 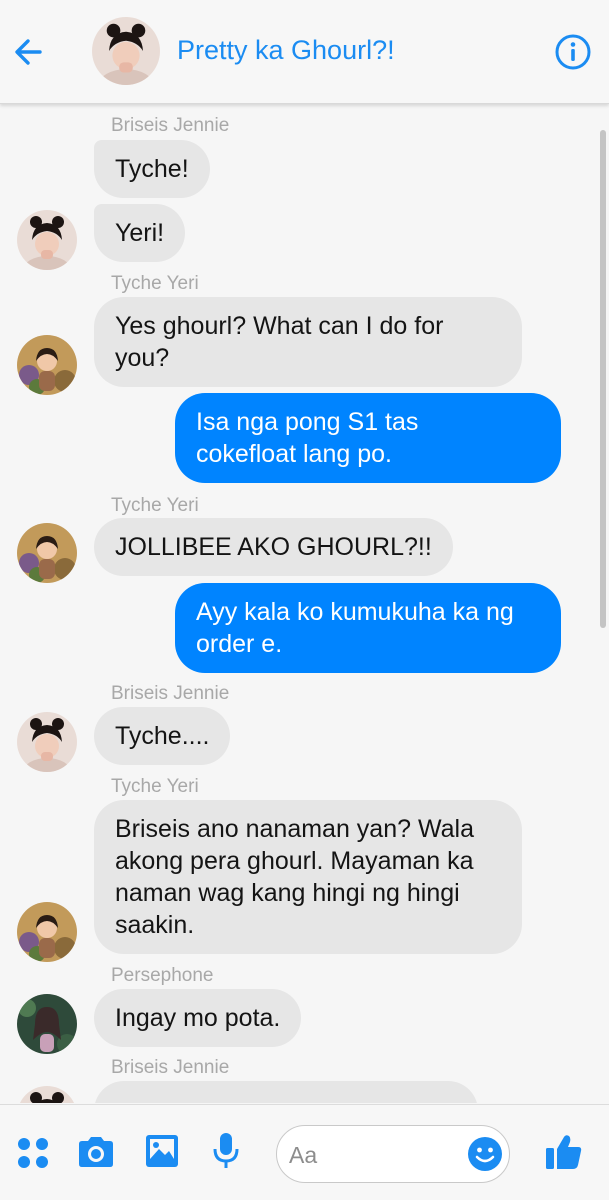 I want to click on message-input-box, so click(x=393, y=1154).